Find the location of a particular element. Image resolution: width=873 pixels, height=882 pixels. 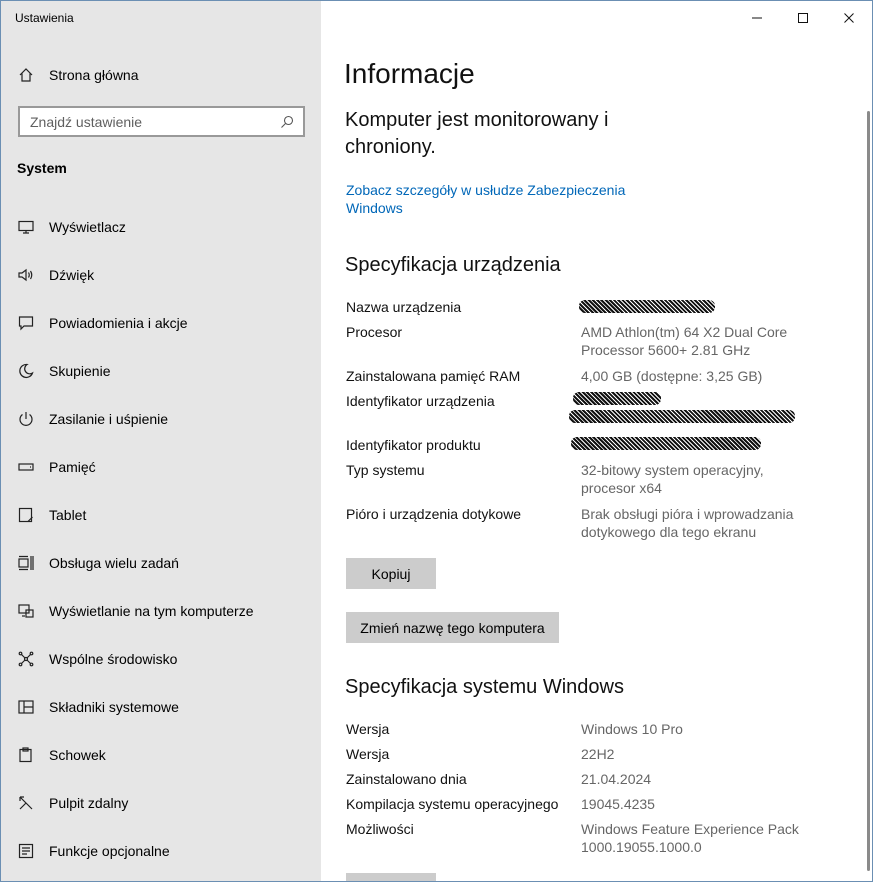

sound-icon is located at coordinates (26, 275).